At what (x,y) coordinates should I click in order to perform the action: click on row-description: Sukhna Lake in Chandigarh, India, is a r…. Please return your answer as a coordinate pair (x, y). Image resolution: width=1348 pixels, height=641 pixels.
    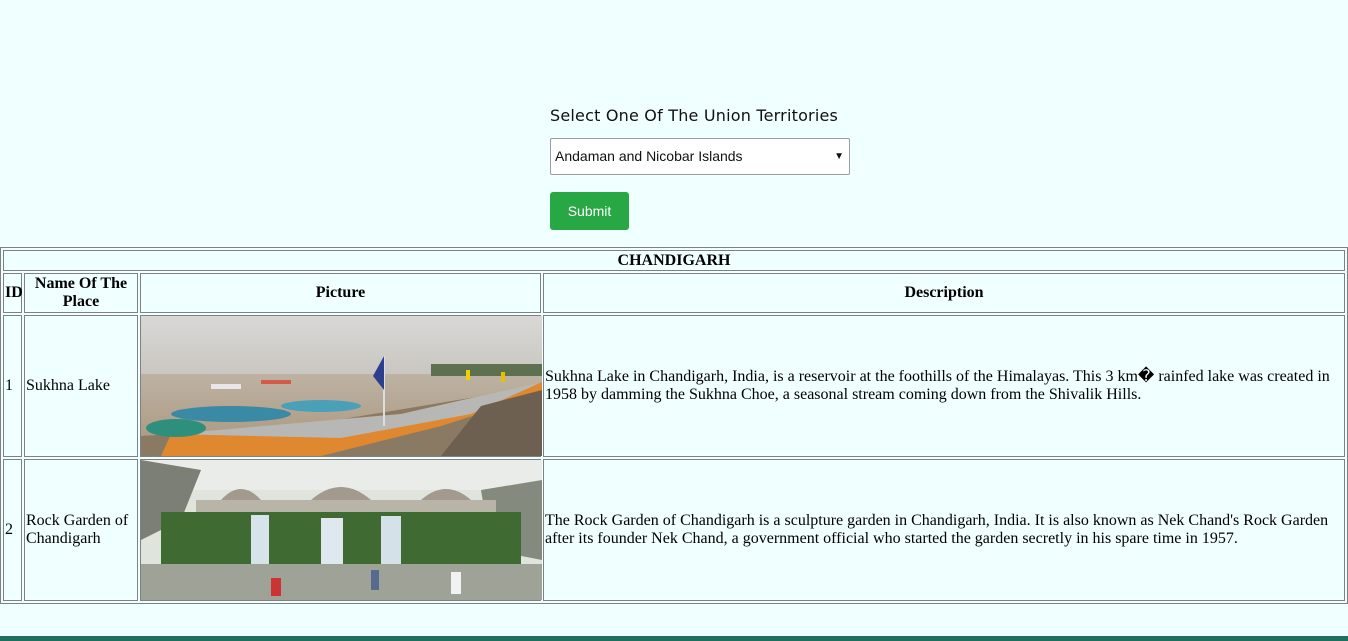
    Looking at the image, I should click on (944, 386).